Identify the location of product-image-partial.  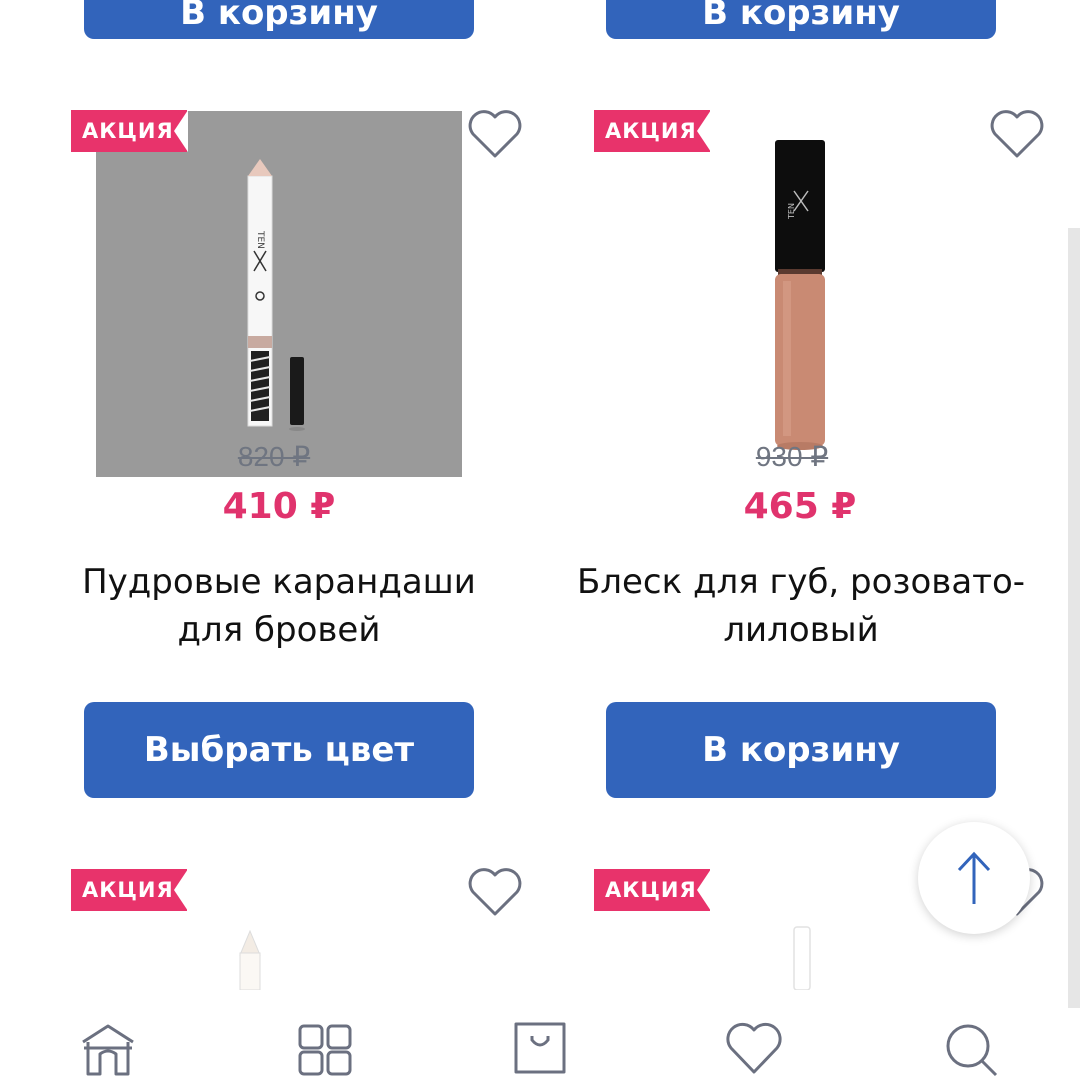
(802, 958).